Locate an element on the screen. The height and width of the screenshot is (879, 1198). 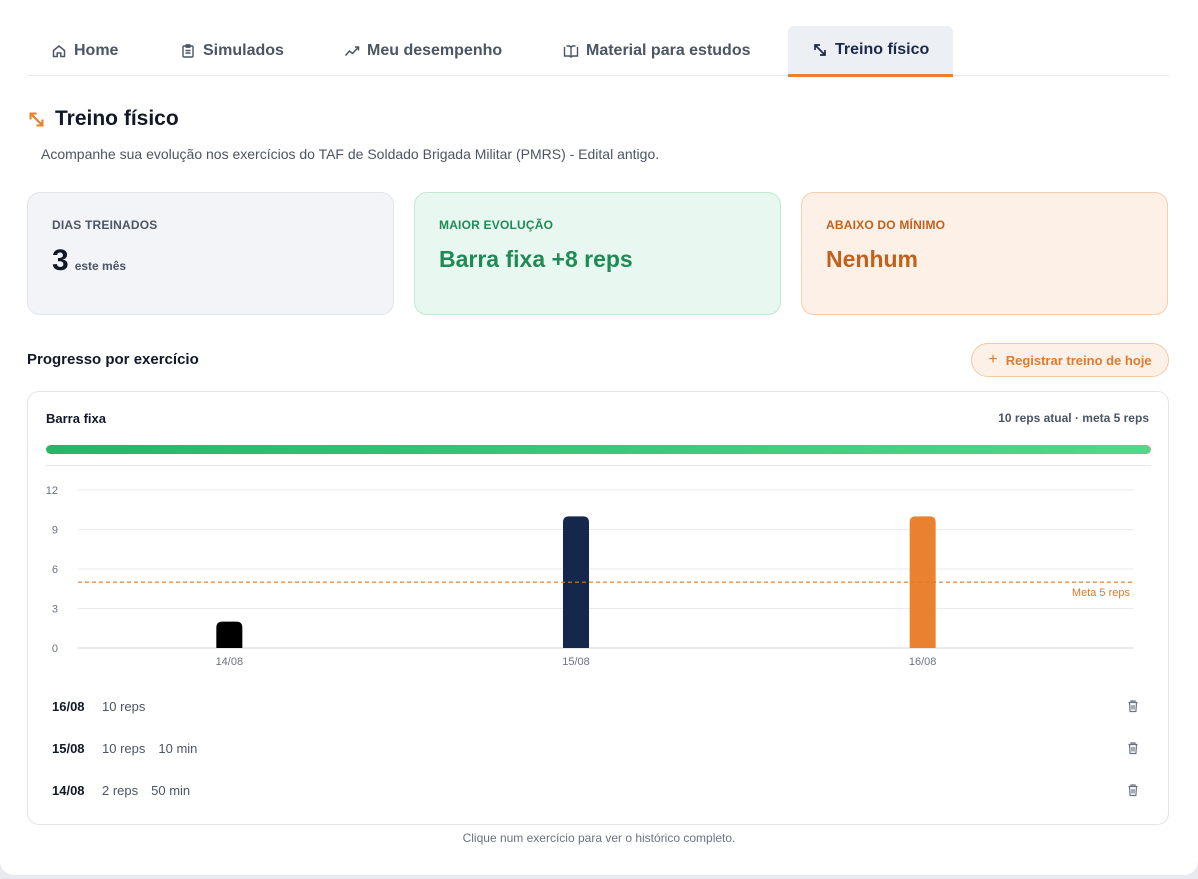
book-icon is located at coordinates (571, 51).